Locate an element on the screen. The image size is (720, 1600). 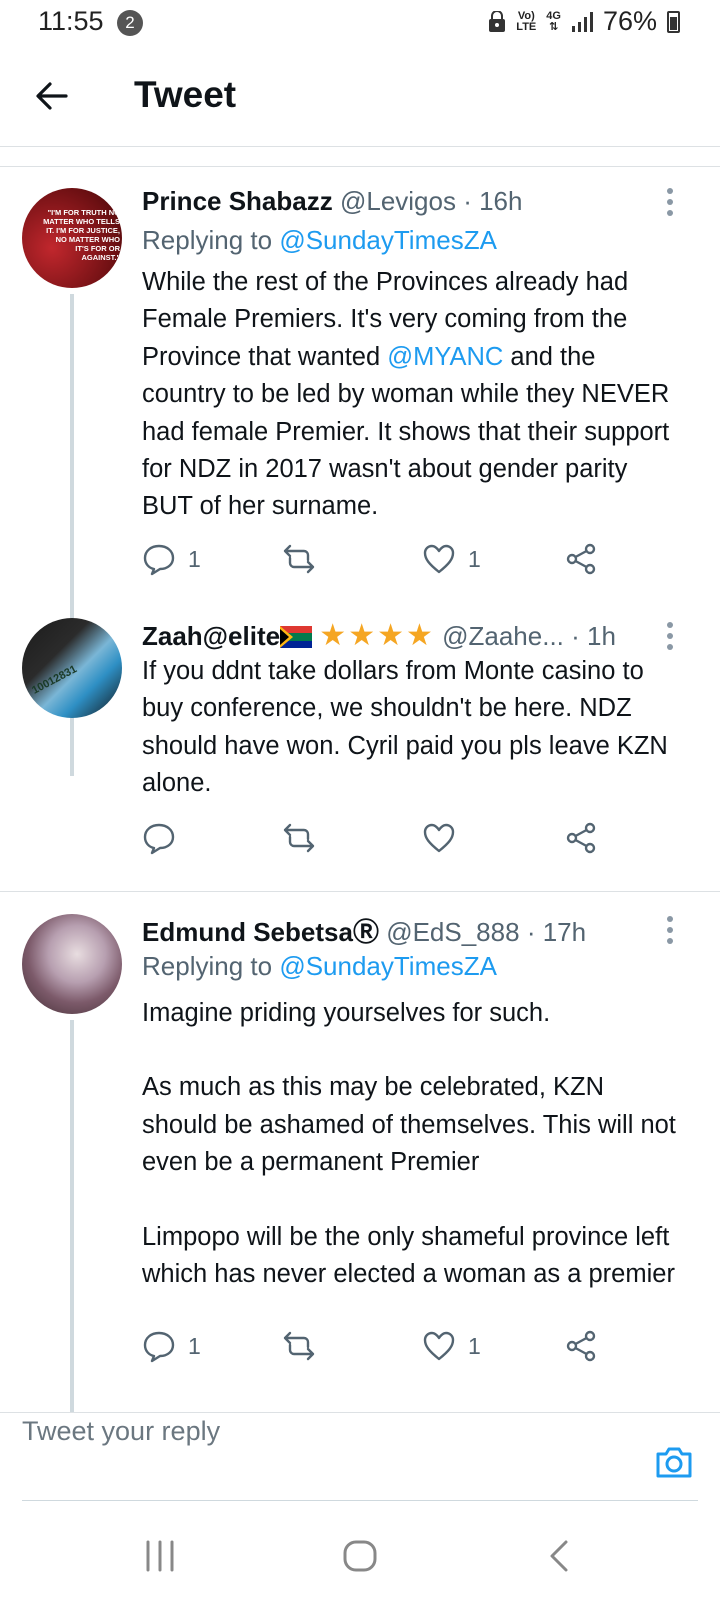
south-africa-flag-icon is located at coordinates (296, 637).